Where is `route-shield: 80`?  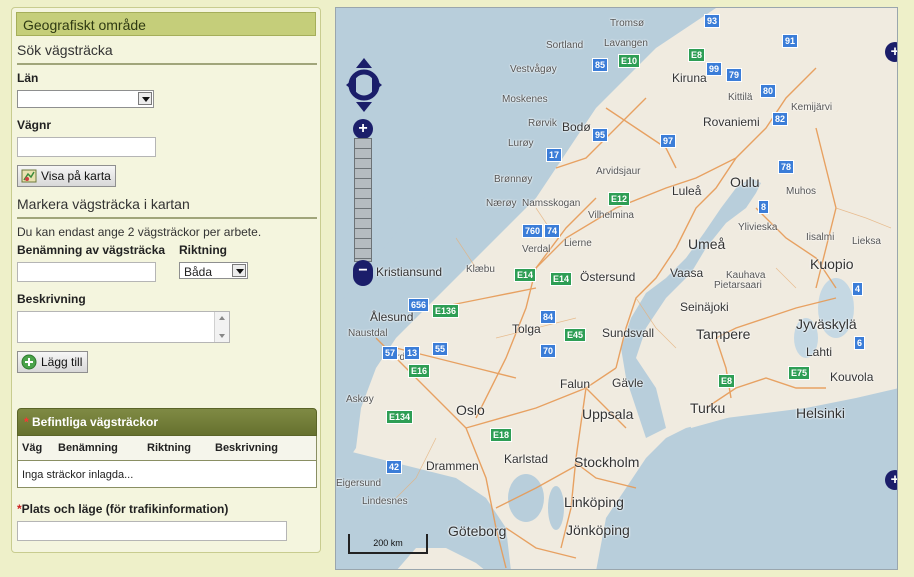 route-shield: 80 is located at coordinates (768, 91).